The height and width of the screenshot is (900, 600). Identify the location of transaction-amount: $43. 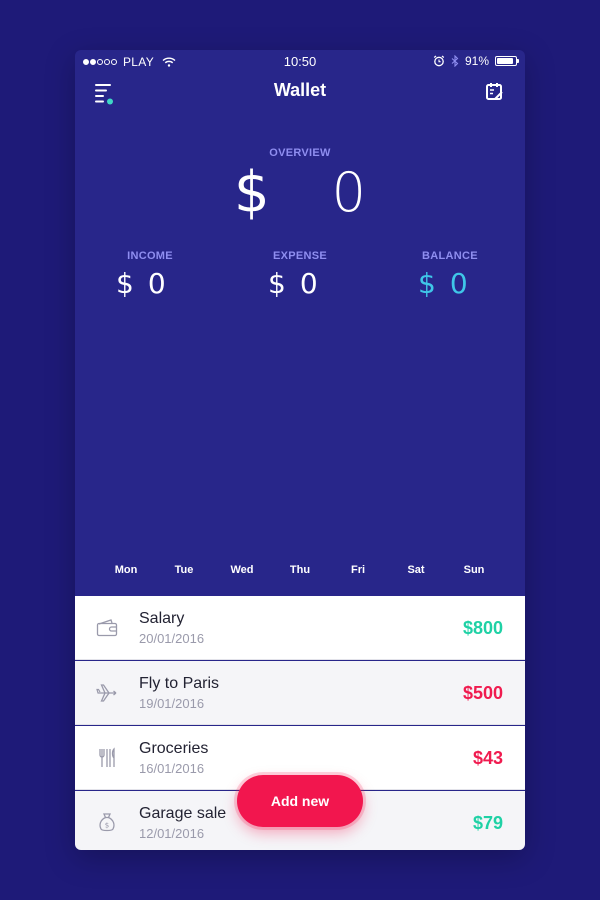
(487, 758).